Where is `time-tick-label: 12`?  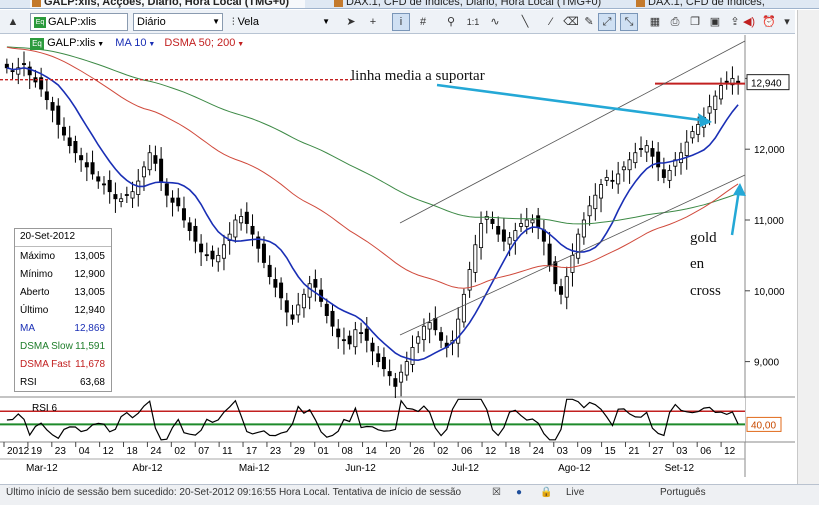
time-tick-label: 12 is located at coordinates (491, 451).